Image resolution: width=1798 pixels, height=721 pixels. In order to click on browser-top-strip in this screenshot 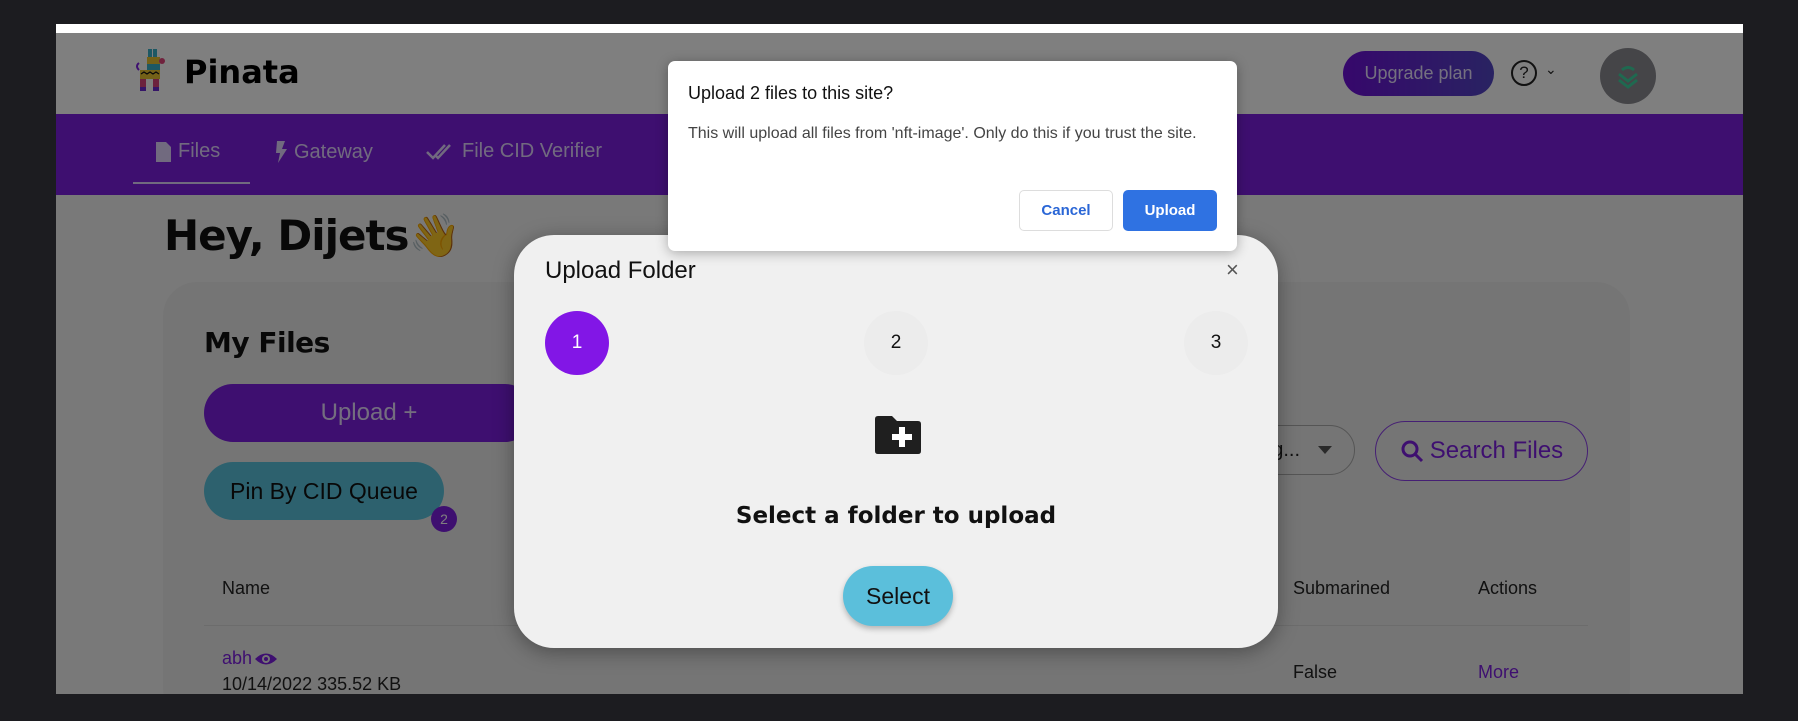, I will do `click(899, 28)`.